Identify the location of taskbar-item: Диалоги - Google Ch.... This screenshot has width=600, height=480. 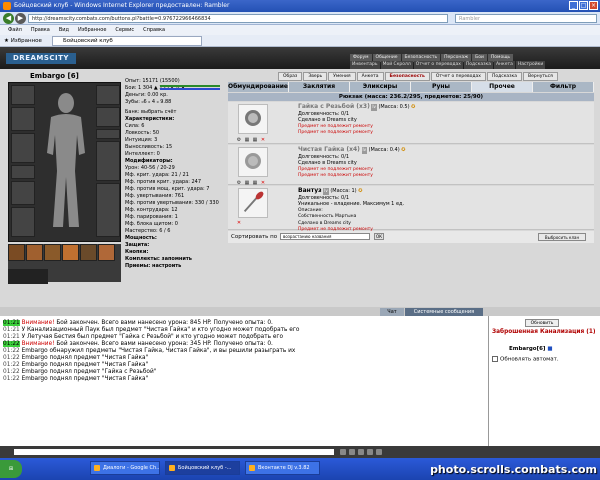
(125, 468).